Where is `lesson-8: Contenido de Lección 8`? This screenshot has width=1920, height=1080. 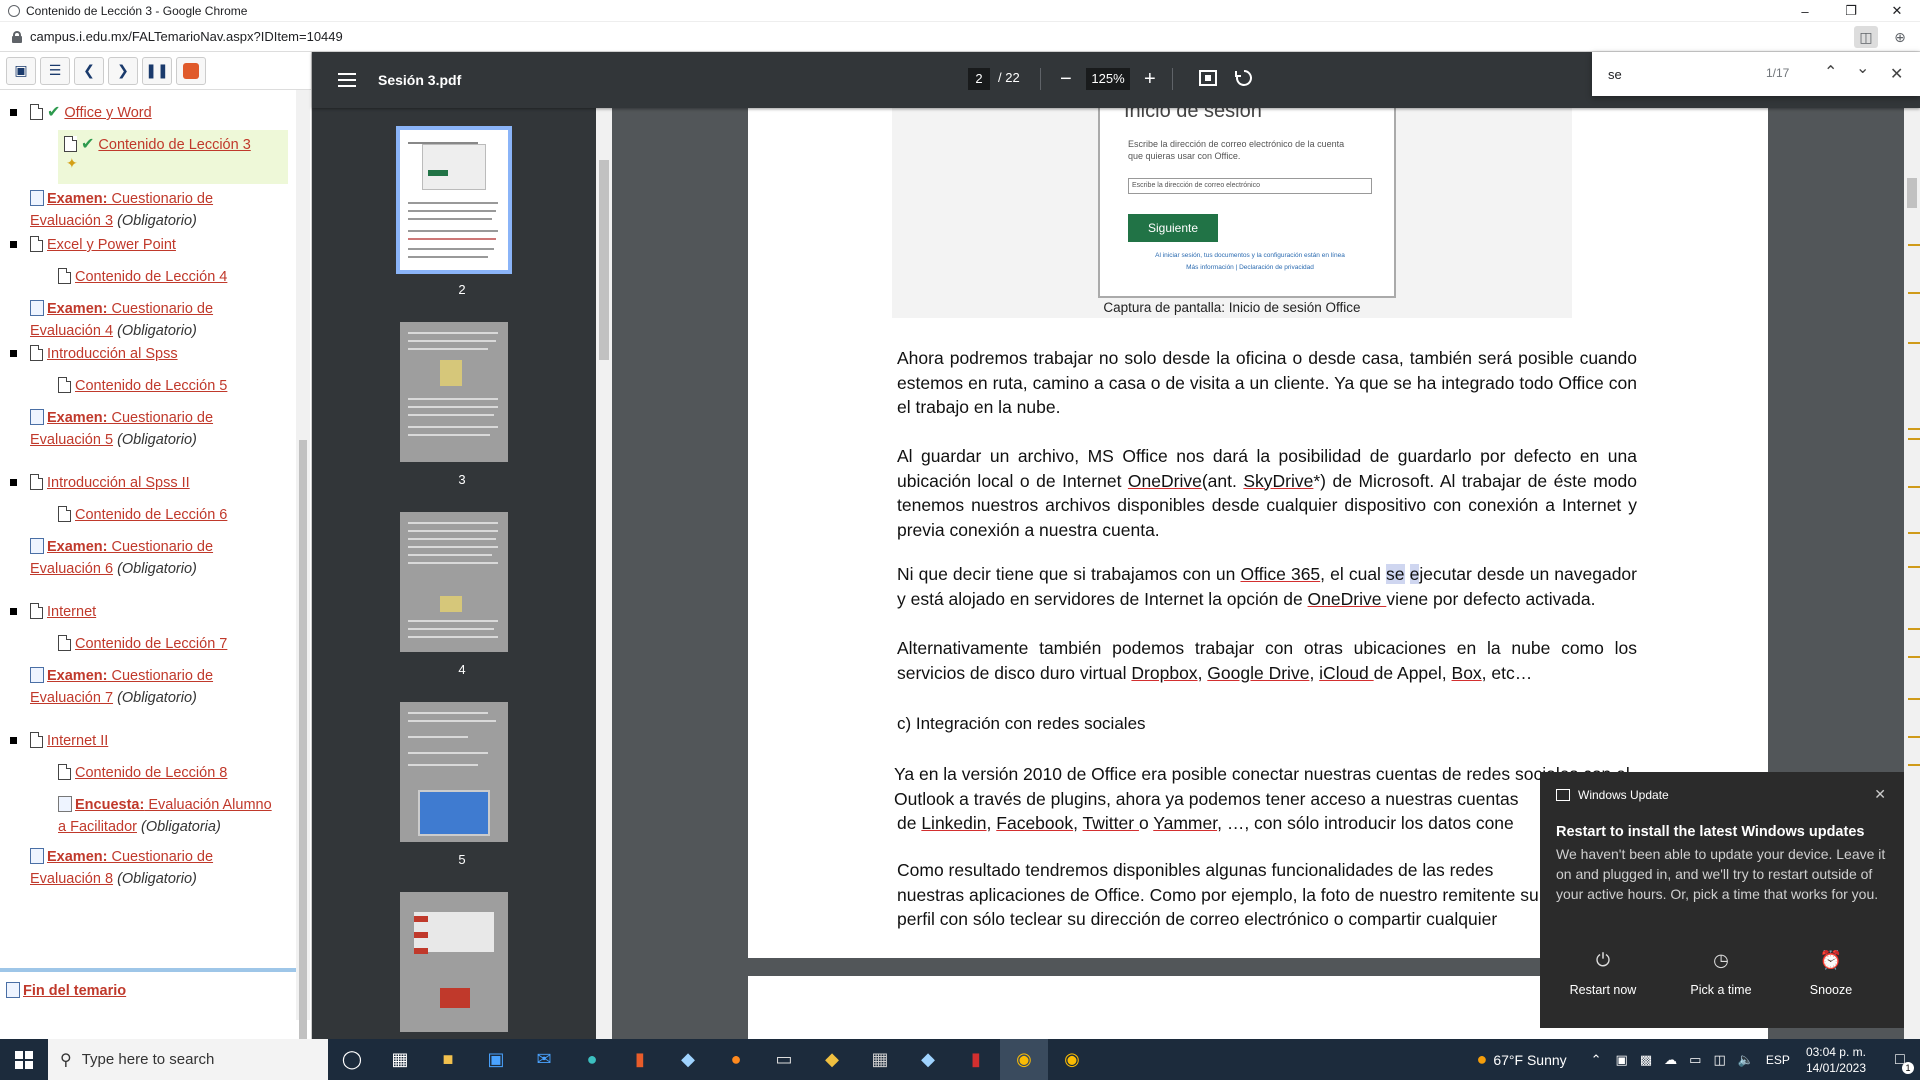
lesson-8: Contenido de Lección 8 is located at coordinates (142, 773).